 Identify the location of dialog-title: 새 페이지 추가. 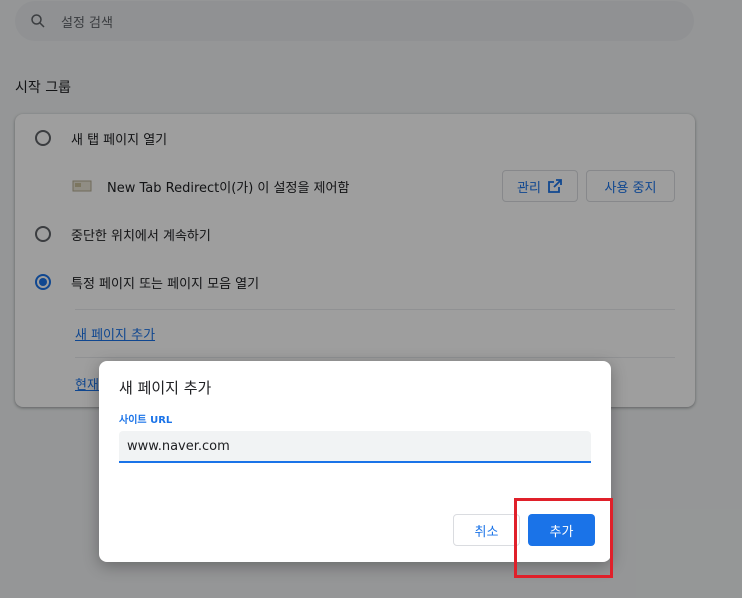
(165, 388).